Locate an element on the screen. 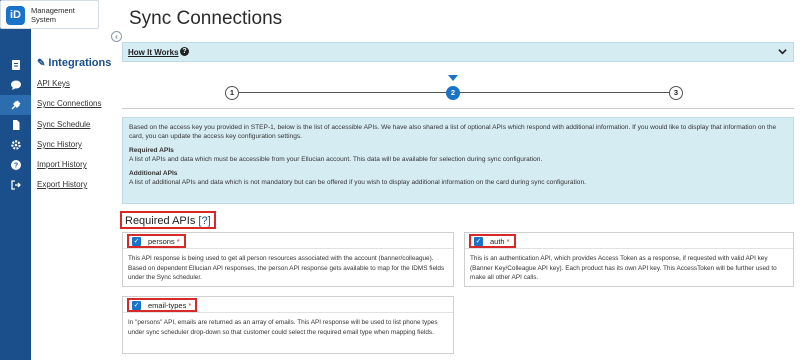 The height and width of the screenshot is (360, 800). step-2: 2 is located at coordinates (453, 93).